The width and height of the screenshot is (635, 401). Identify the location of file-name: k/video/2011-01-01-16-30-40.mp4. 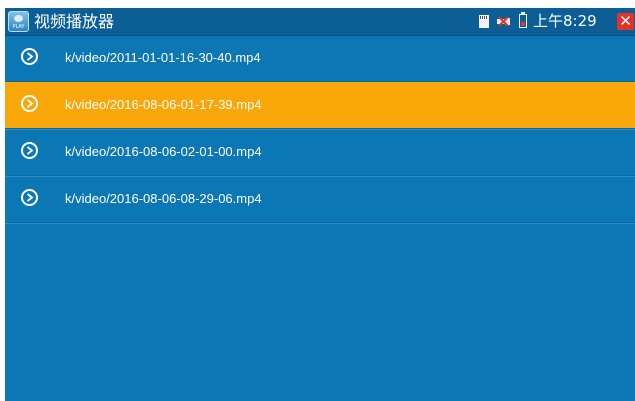
(163, 57).